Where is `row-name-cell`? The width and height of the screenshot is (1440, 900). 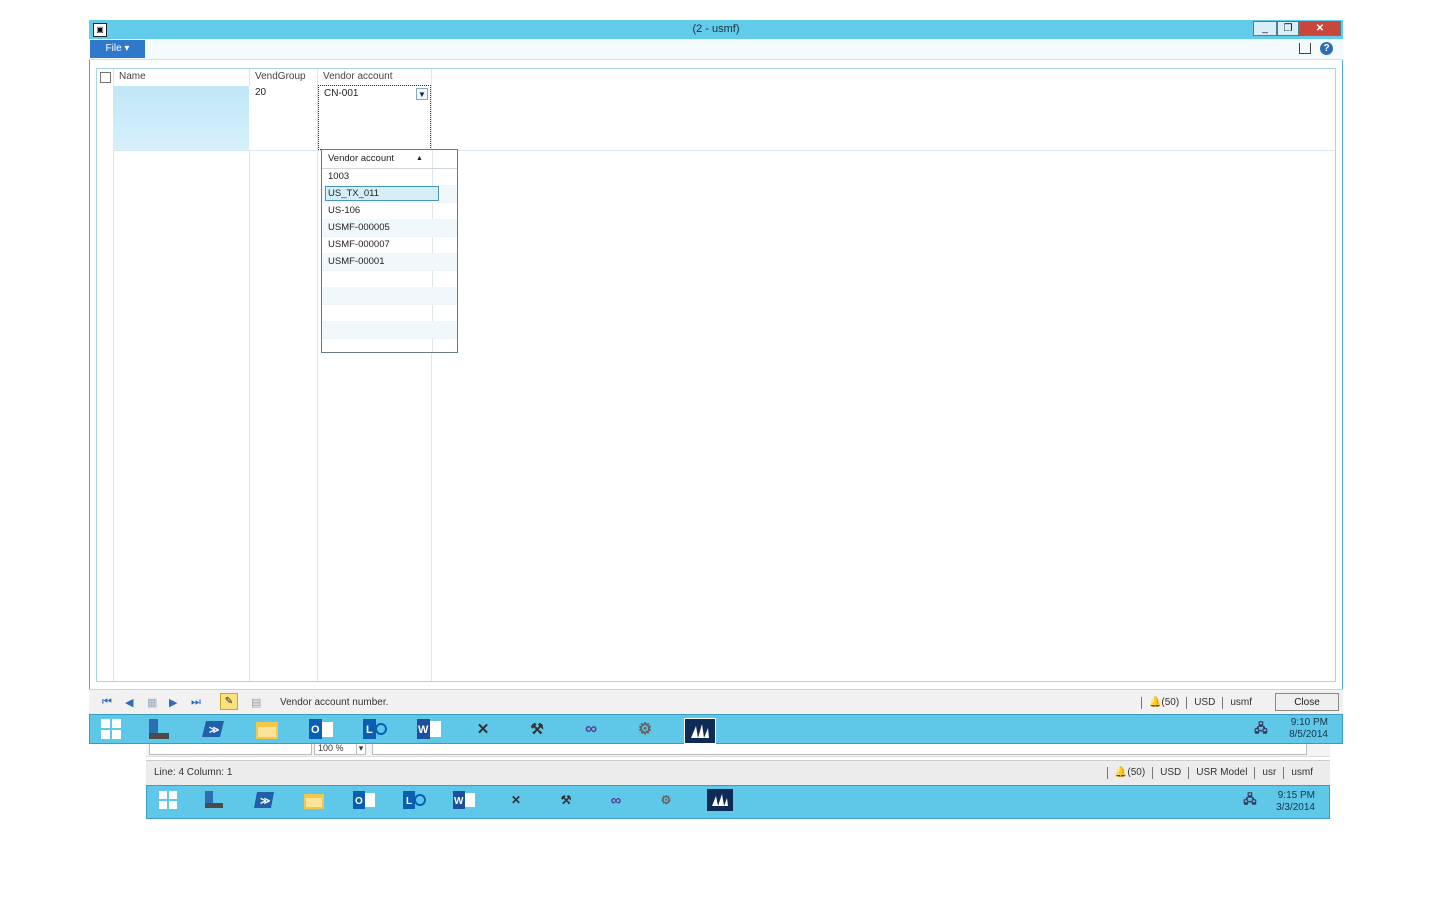
row-name-cell is located at coordinates (181, 118).